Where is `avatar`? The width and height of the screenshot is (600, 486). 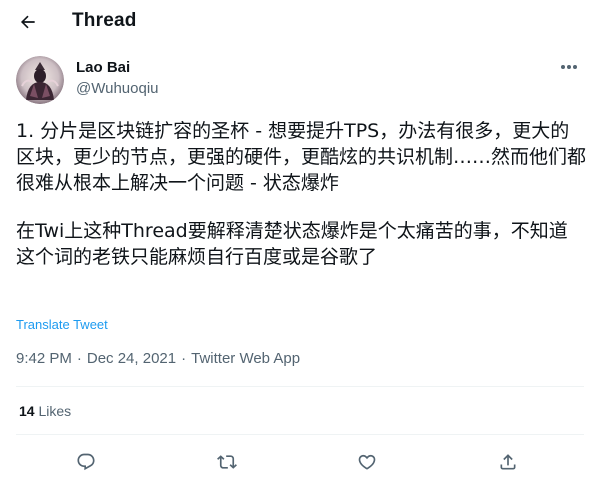
avatar is located at coordinates (40, 80).